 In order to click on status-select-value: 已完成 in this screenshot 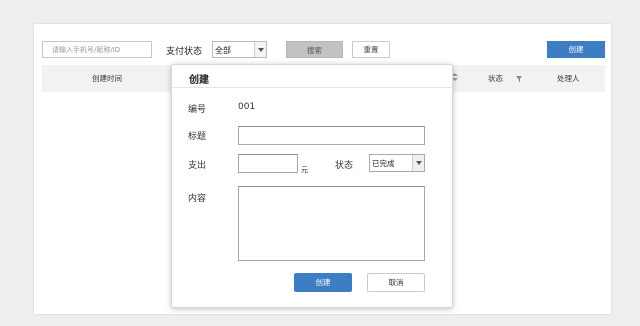, I will do `click(383, 163)`.